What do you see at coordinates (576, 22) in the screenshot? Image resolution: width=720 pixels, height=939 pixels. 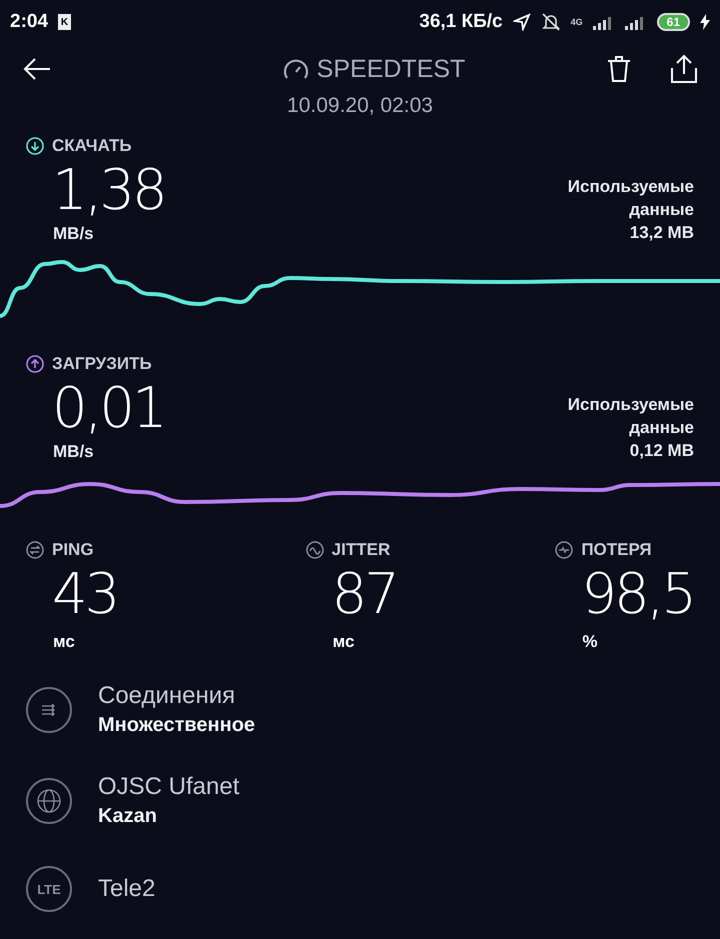 I see `network-type: 4G` at bounding box center [576, 22].